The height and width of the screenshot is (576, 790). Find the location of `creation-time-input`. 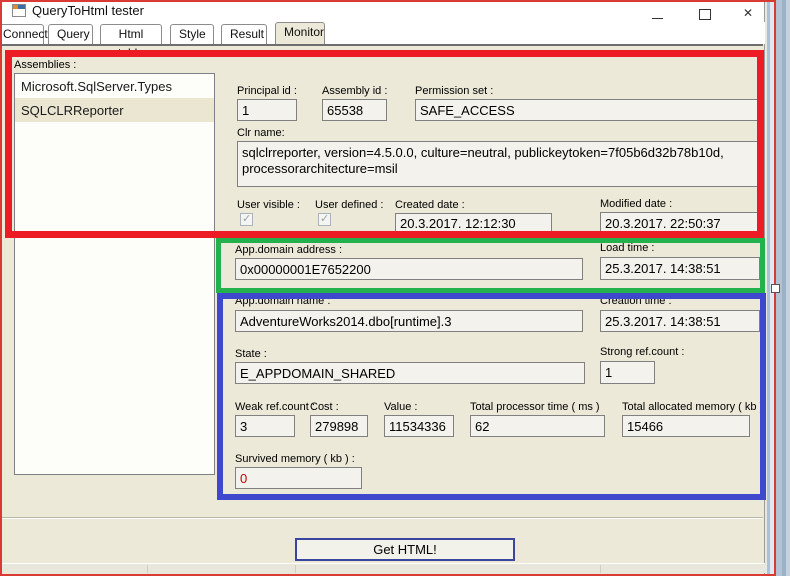

creation-time-input is located at coordinates (680, 321).